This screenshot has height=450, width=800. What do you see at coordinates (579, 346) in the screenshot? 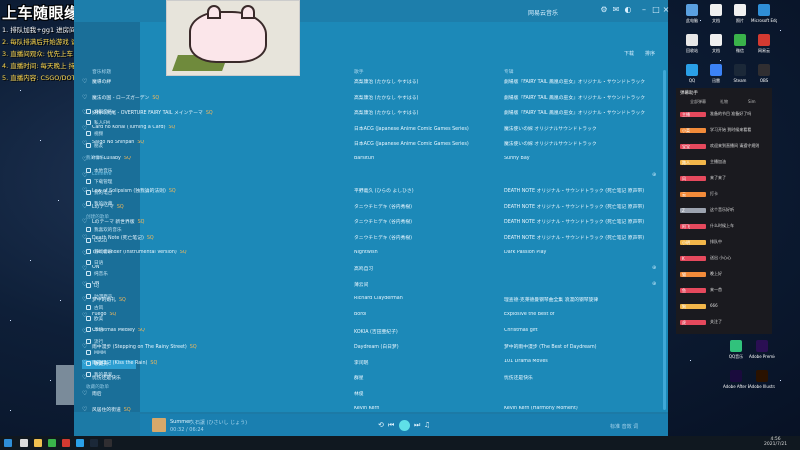
I see `track-album: 梦中的雨中漫步 (The Best of Daydream)` at bounding box center [579, 346].